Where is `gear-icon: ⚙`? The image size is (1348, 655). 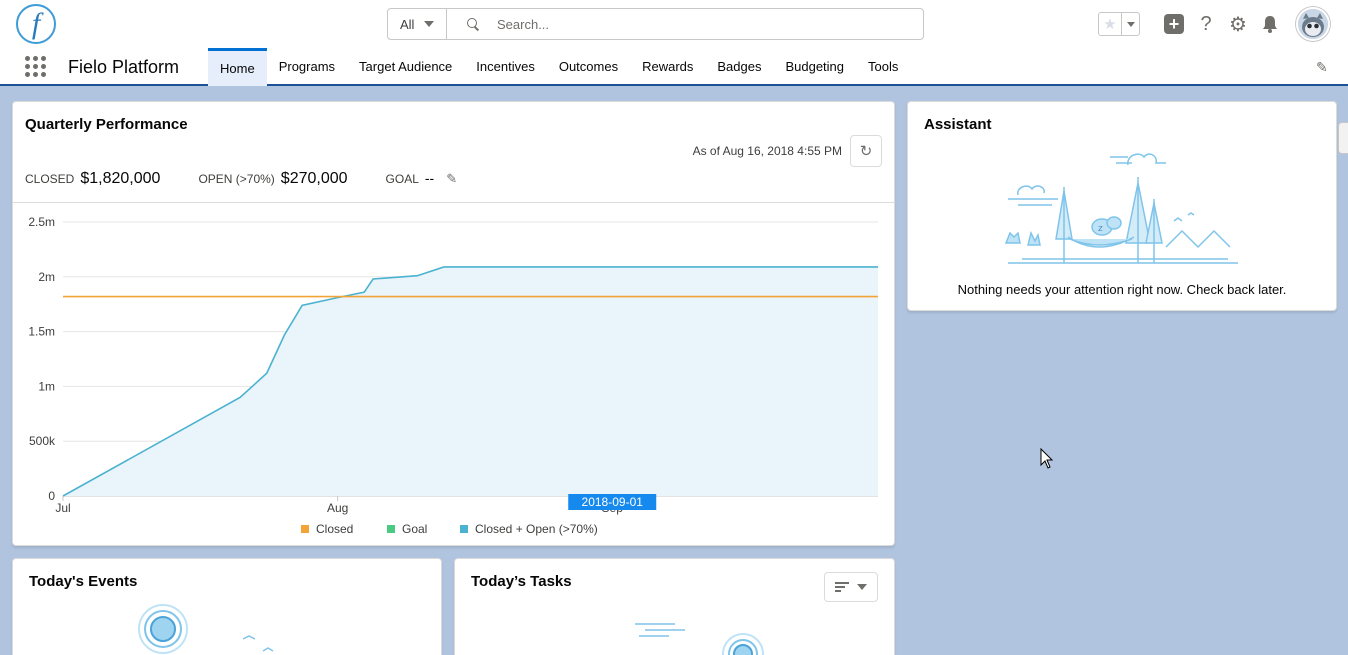
gear-icon: ⚙ is located at coordinates (1238, 24).